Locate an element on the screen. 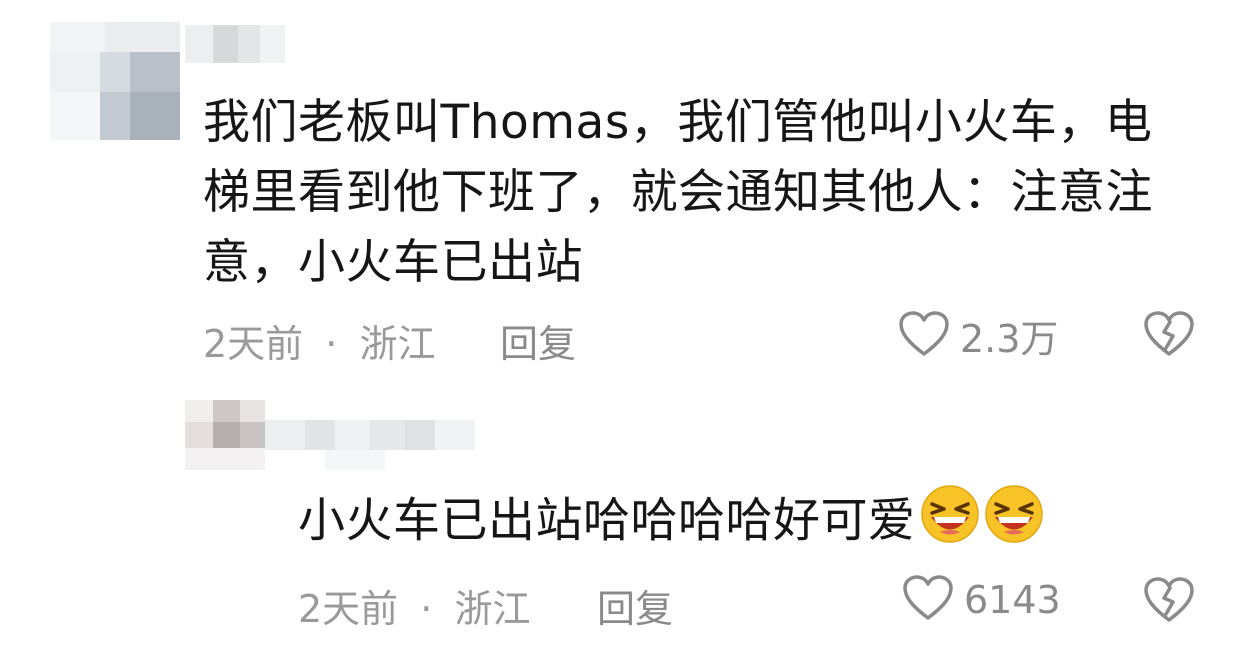 The height and width of the screenshot is (653, 1260). like-count: 6143 is located at coordinates (1012, 600).